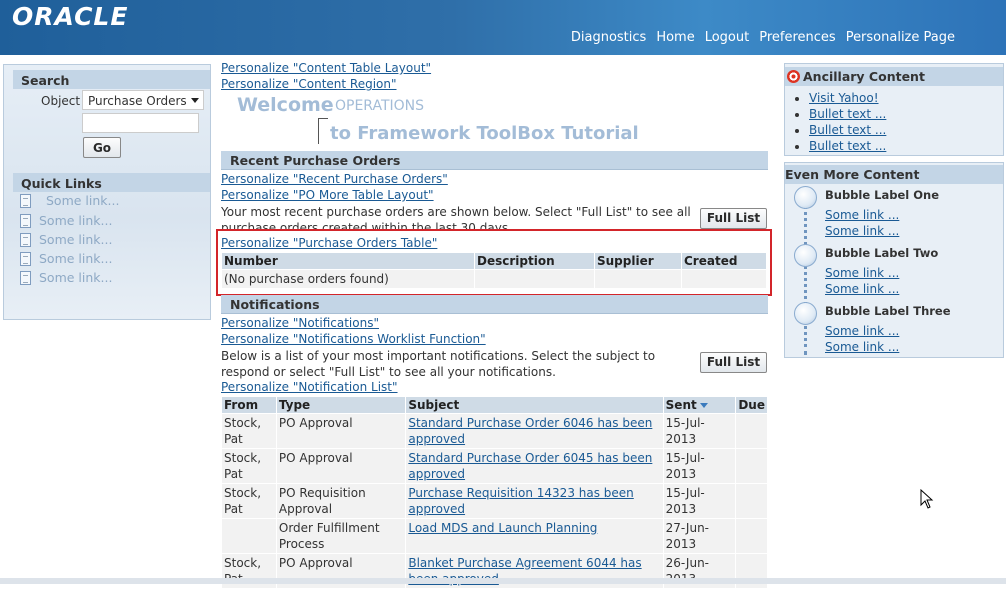 The height and width of the screenshot is (589, 1006). What do you see at coordinates (341, 536) in the screenshot?
I see `cell-type: Order Fulfillment Process` at bounding box center [341, 536].